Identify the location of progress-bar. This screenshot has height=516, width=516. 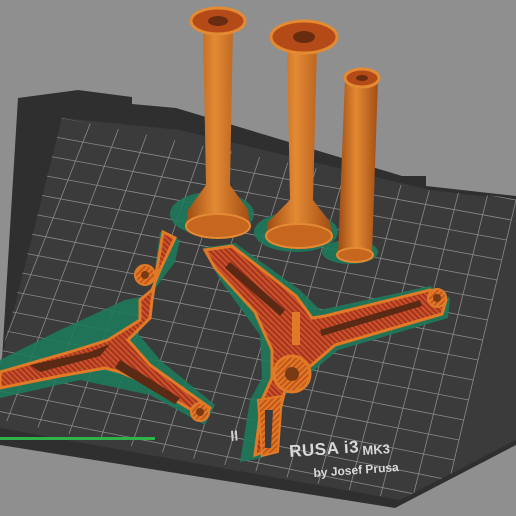
(258, 439).